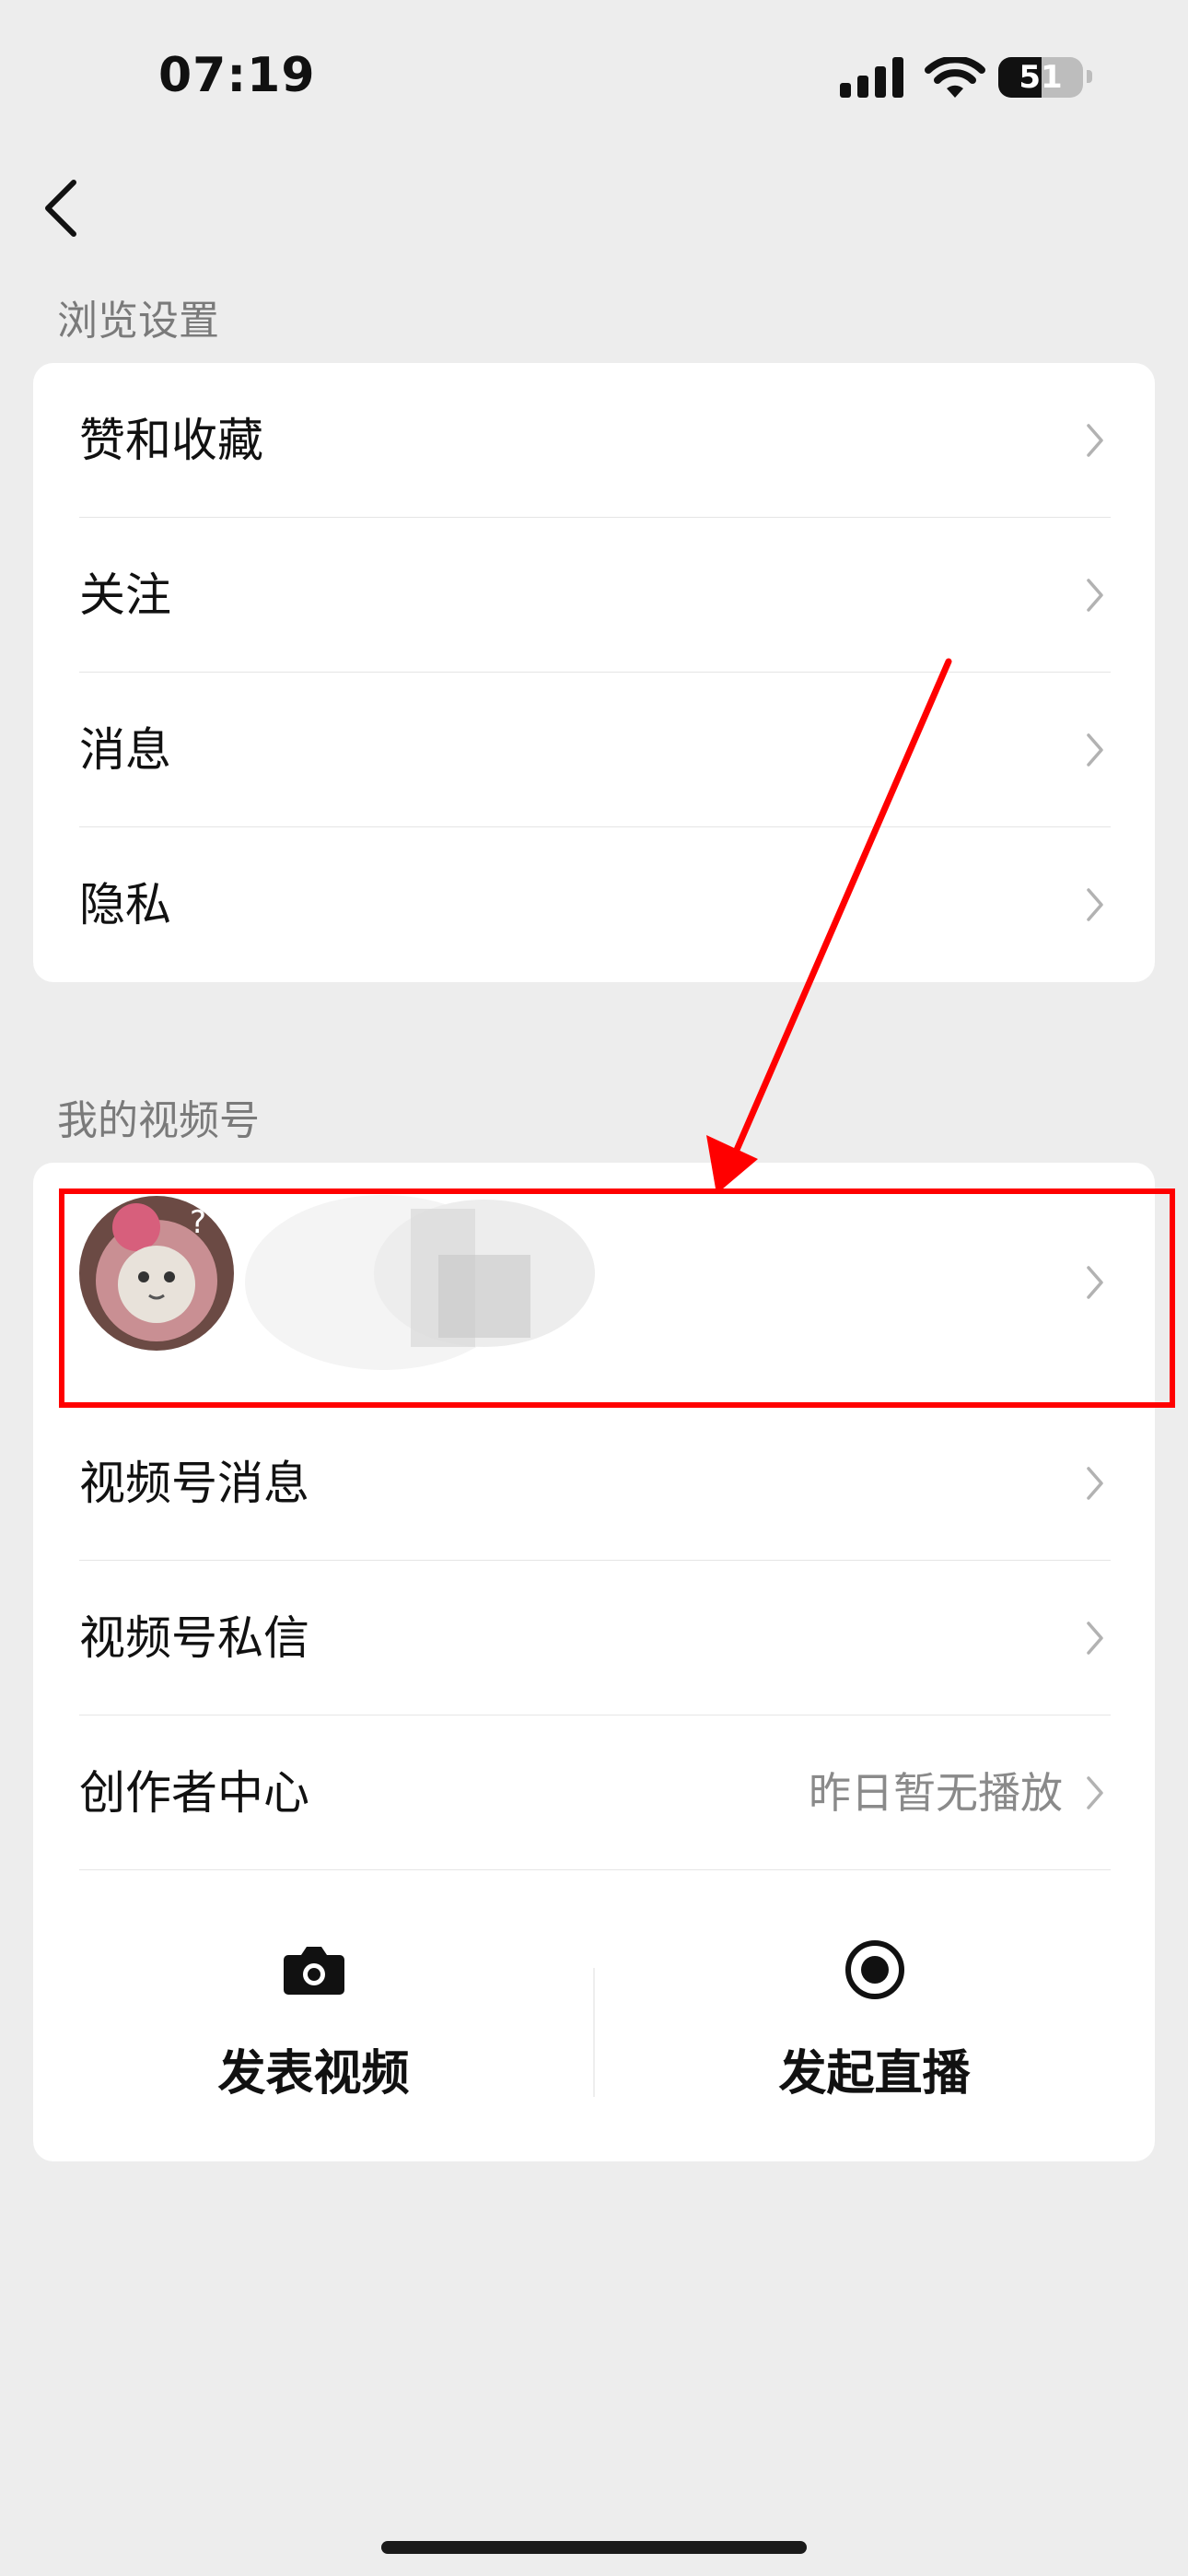 The height and width of the screenshot is (2576, 1188). I want to click on row-label: 赞和收藏, so click(171, 440).